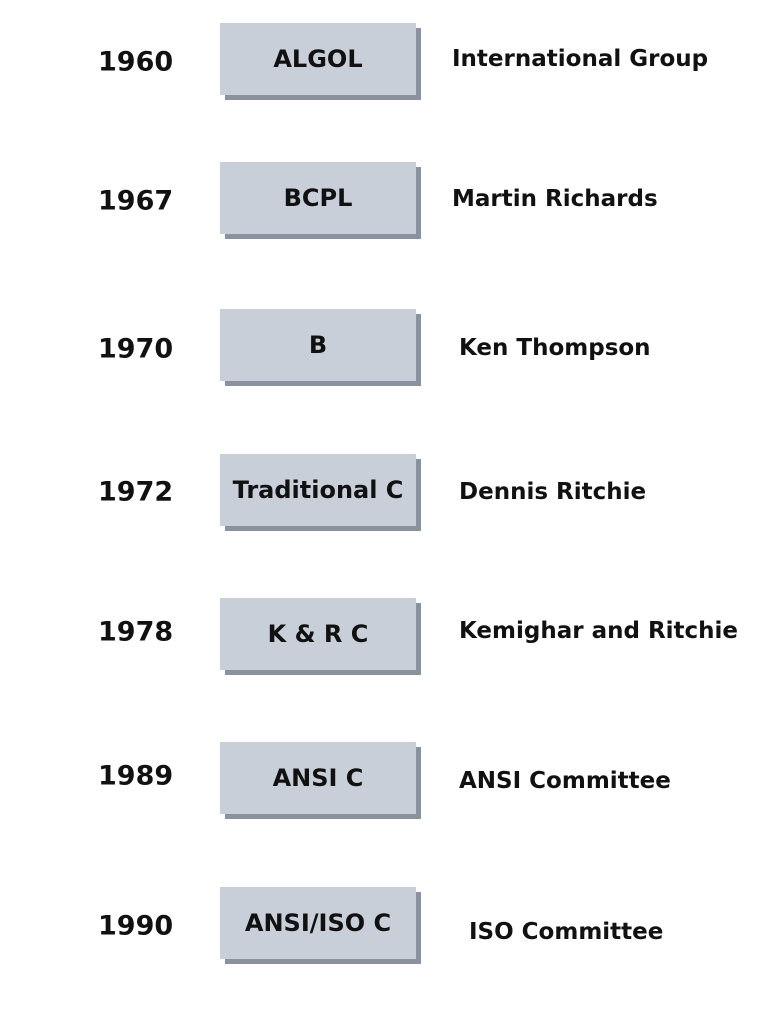 The width and height of the screenshot is (768, 1024). Describe the element at coordinates (565, 781) in the screenshot. I see `creator-label: ANSI Committee` at that location.